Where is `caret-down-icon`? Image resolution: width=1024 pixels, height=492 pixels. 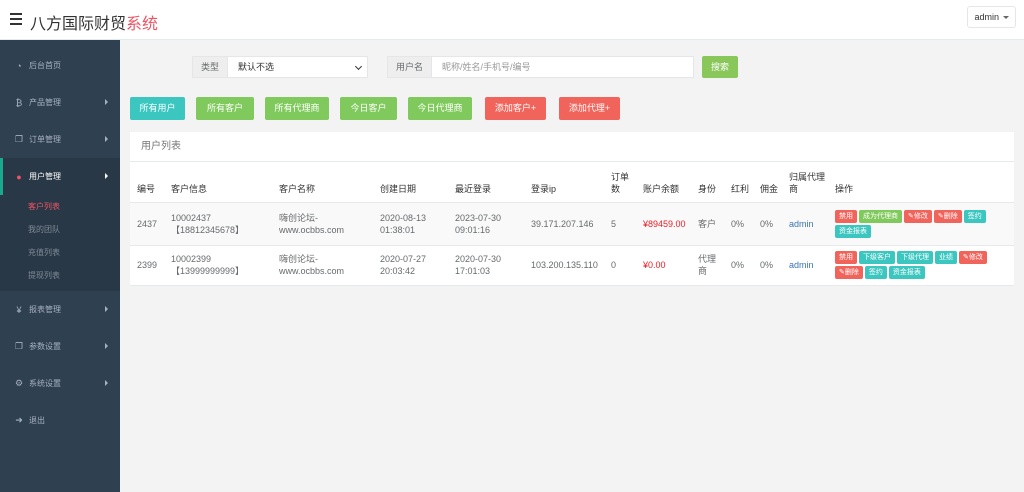 caret-down-icon is located at coordinates (1006, 18).